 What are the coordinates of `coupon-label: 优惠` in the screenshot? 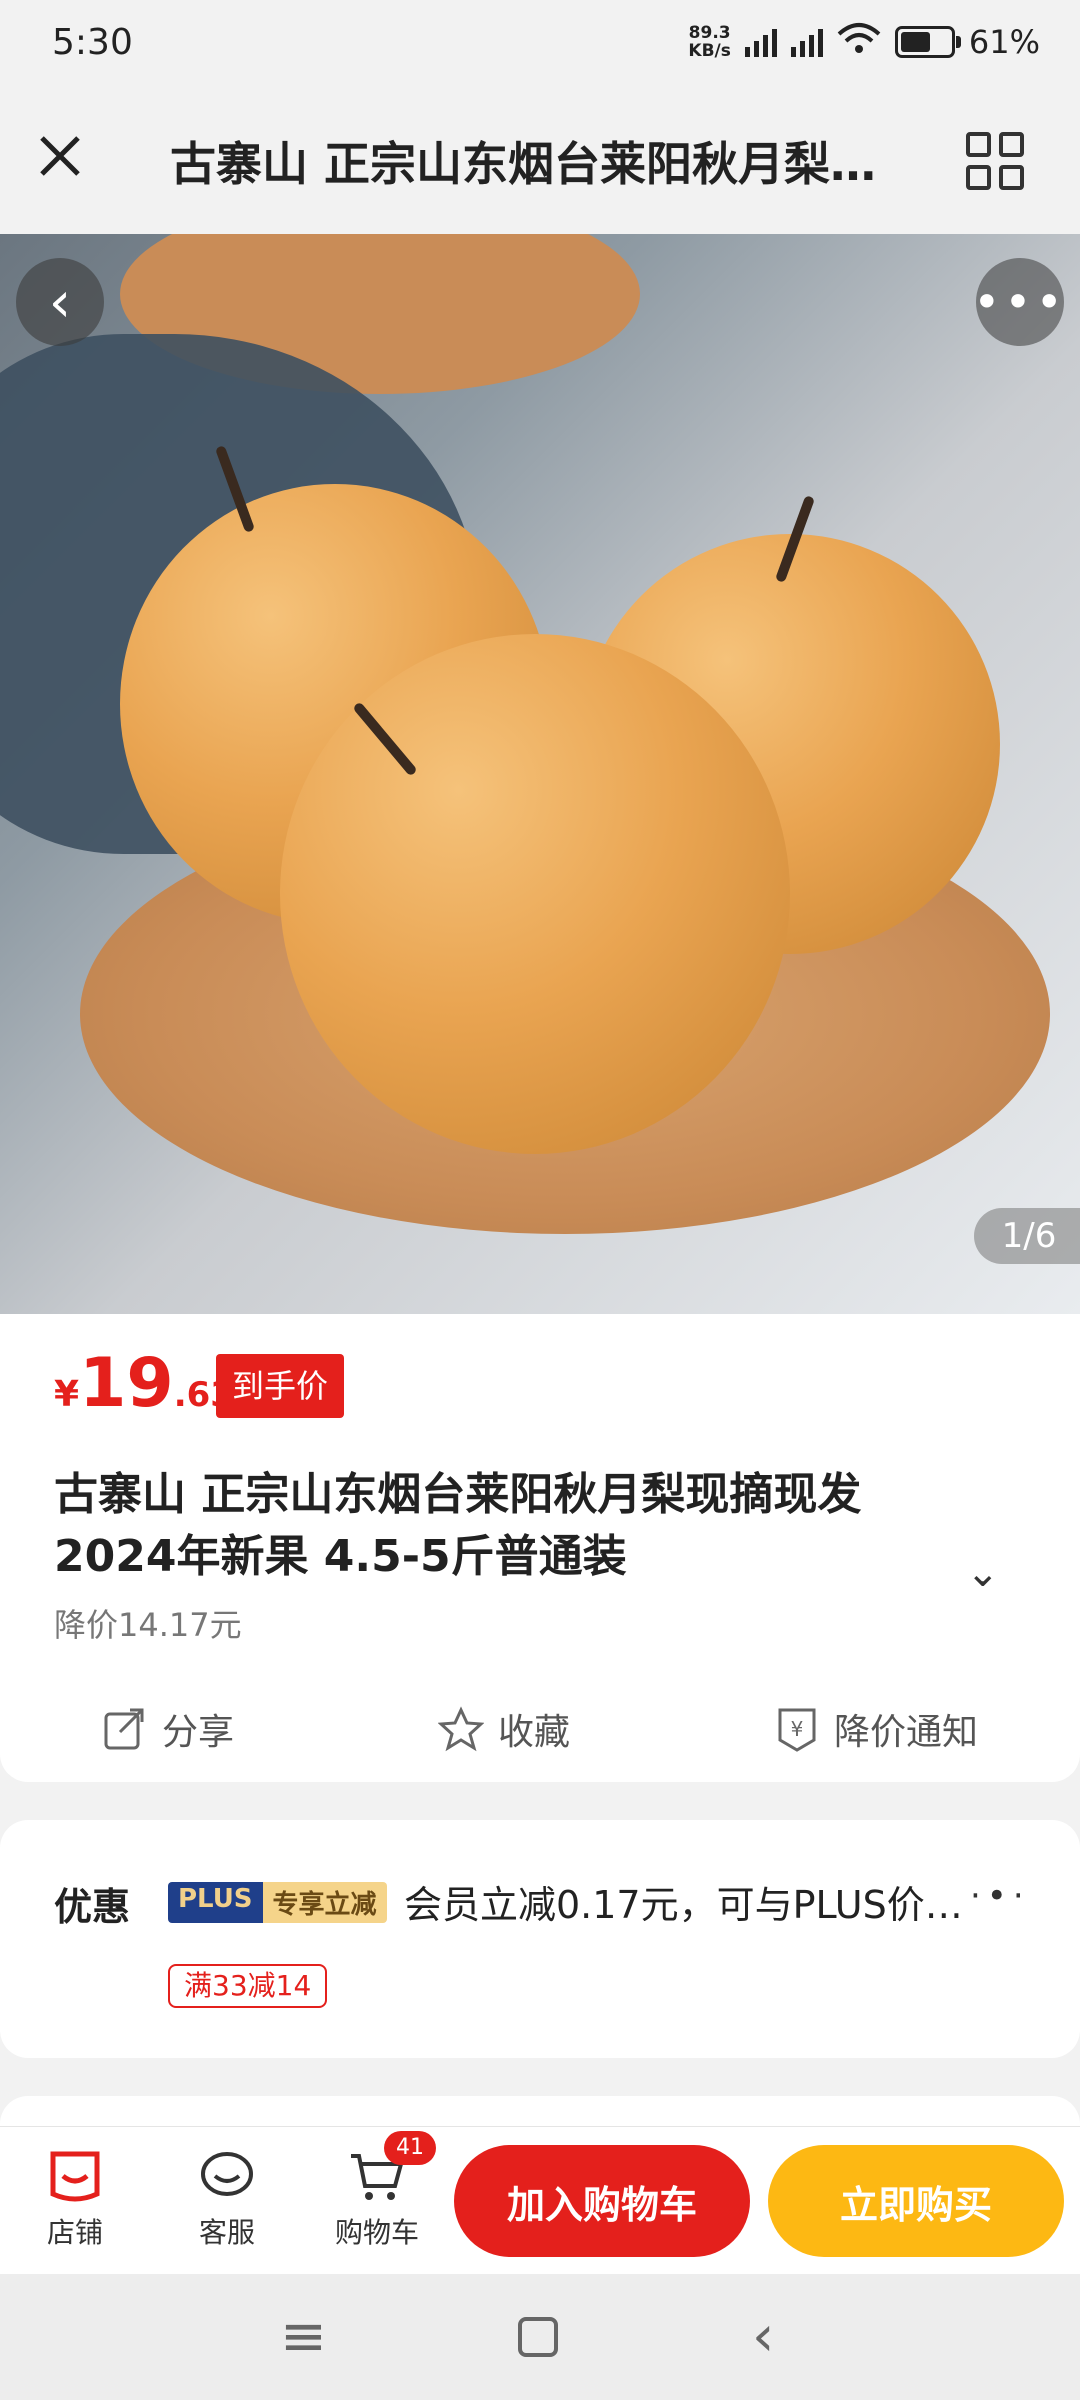 It's located at (92, 1907).